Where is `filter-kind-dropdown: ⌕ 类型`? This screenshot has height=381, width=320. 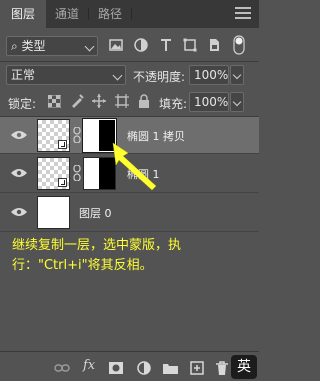 filter-kind-dropdown: ⌕ 类型 is located at coordinates (52, 46).